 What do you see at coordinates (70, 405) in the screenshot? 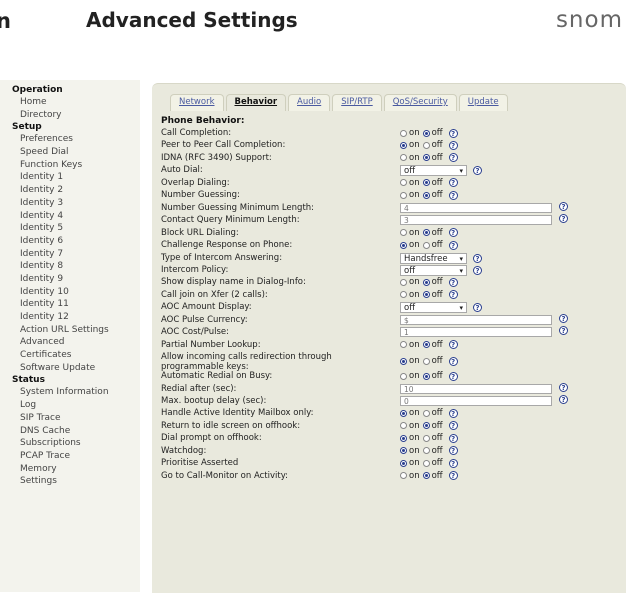
I see `sidebar-item-log: Log` at bounding box center [70, 405].